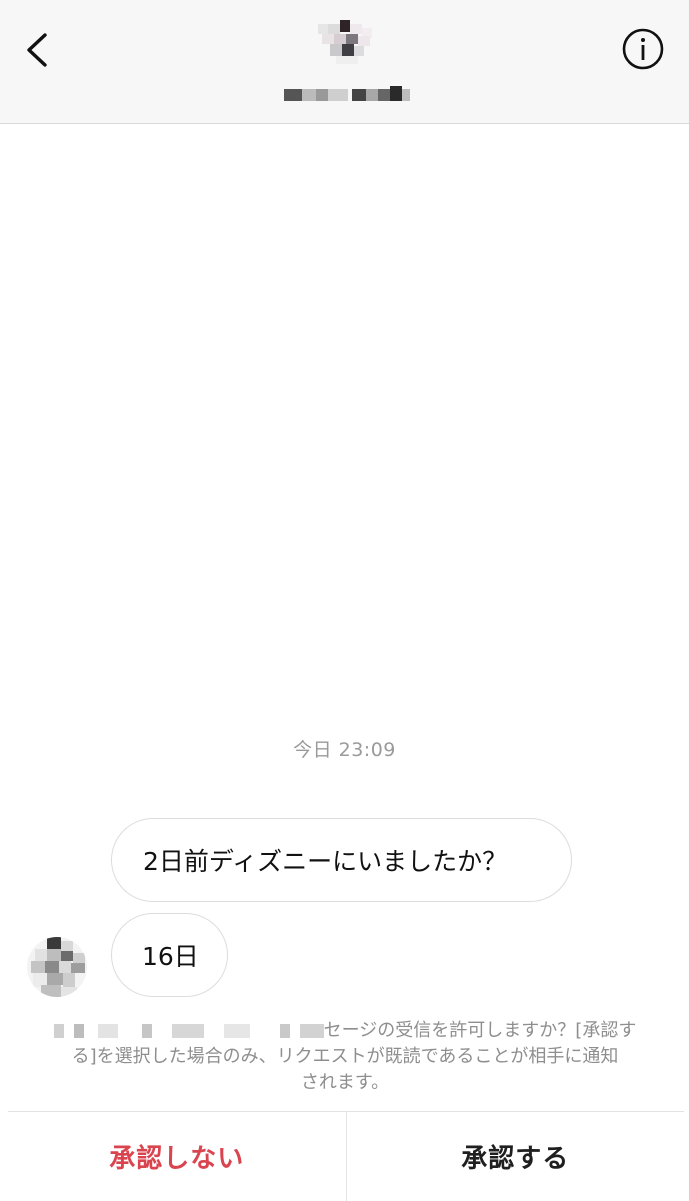 The width and height of the screenshot is (689, 1201). I want to click on message-text: 16日, so click(170, 956).